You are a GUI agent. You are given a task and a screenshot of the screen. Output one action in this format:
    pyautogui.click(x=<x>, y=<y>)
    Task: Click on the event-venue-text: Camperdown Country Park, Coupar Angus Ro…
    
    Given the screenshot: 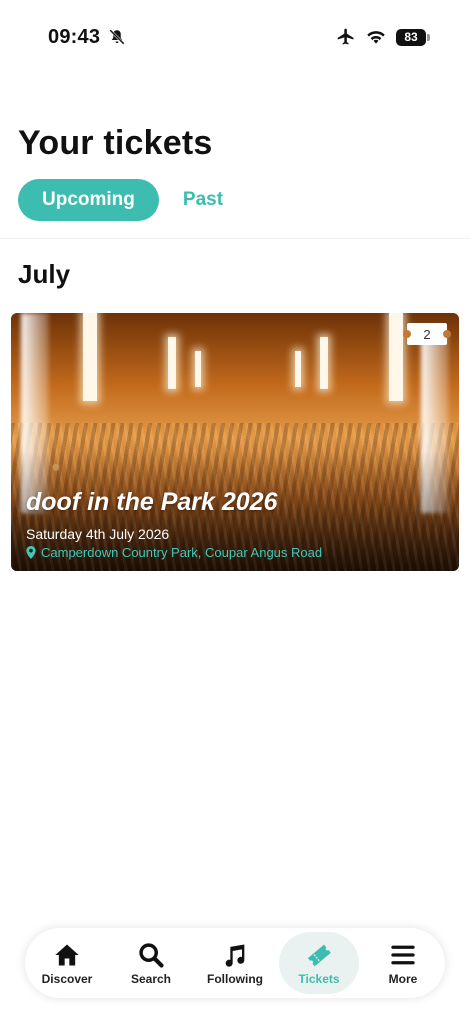 What is the action you would take?
    pyautogui.click(x=182, y=552)
    